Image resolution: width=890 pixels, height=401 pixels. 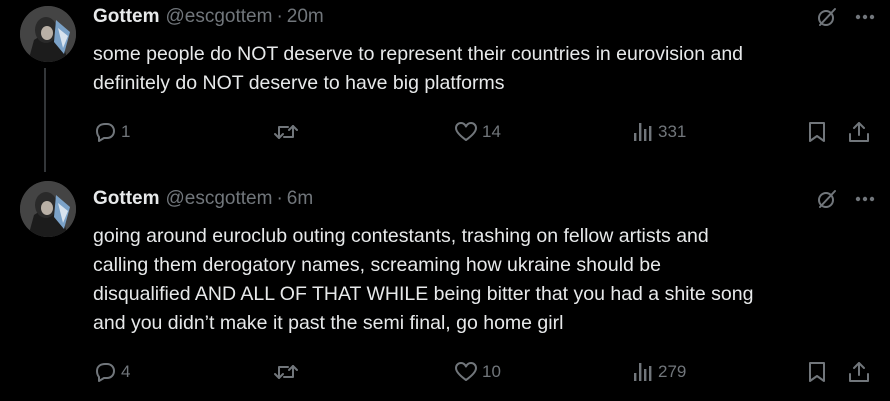 What do you see at coordinates (300, 198) in the screenshot?
I see `timestamp: 6m` at bounding box center [300, 198].